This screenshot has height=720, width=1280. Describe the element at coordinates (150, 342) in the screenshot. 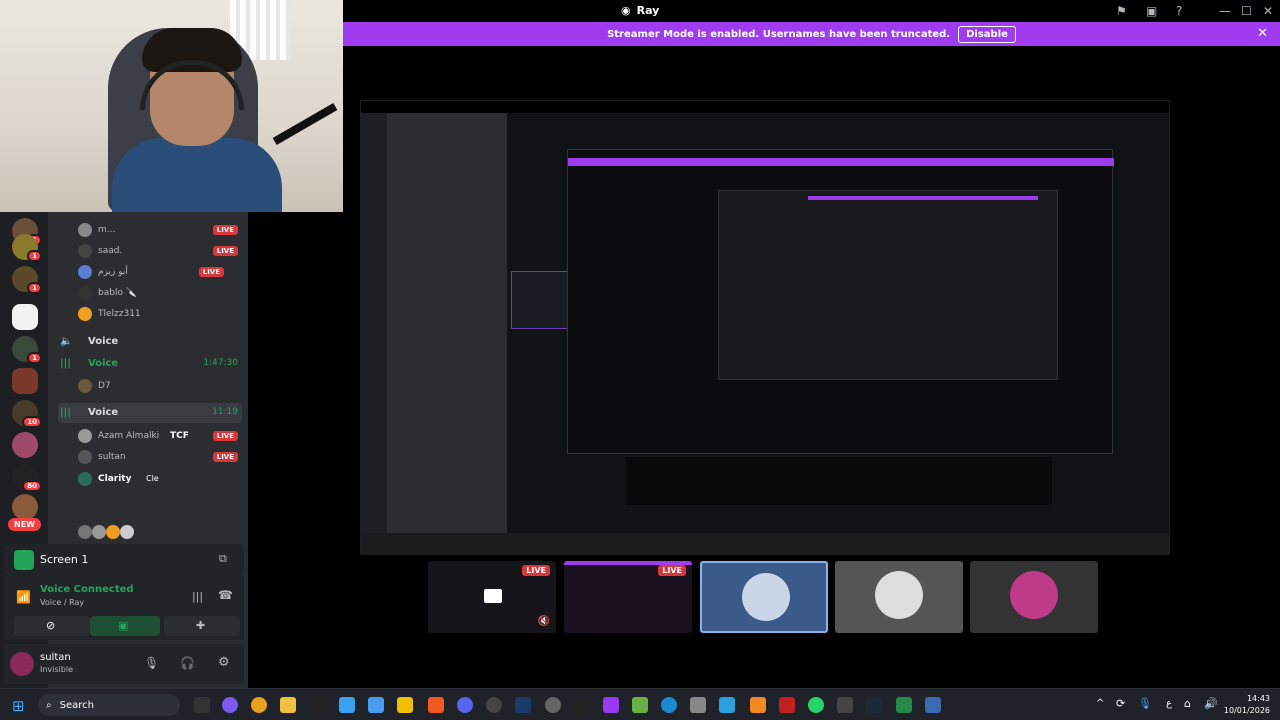

I see `voice-channel-1: 🔈 Voice` at that location.